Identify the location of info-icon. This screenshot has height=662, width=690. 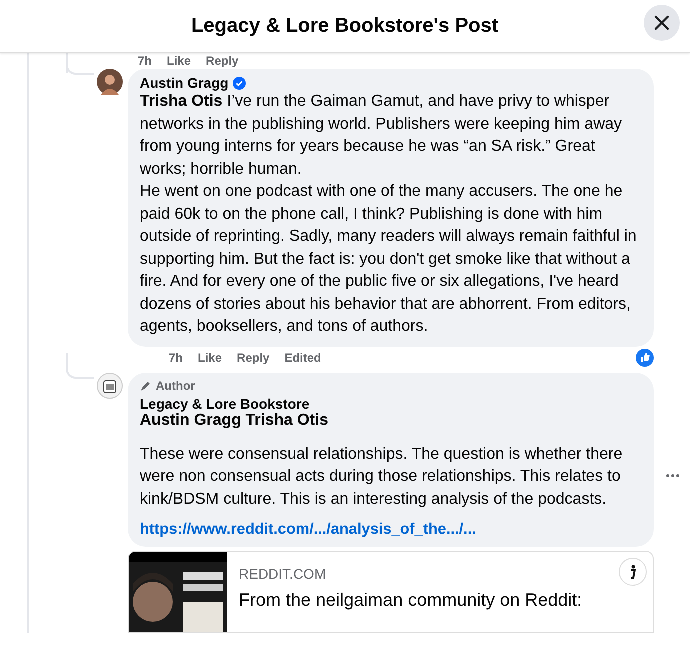
(633, 572).